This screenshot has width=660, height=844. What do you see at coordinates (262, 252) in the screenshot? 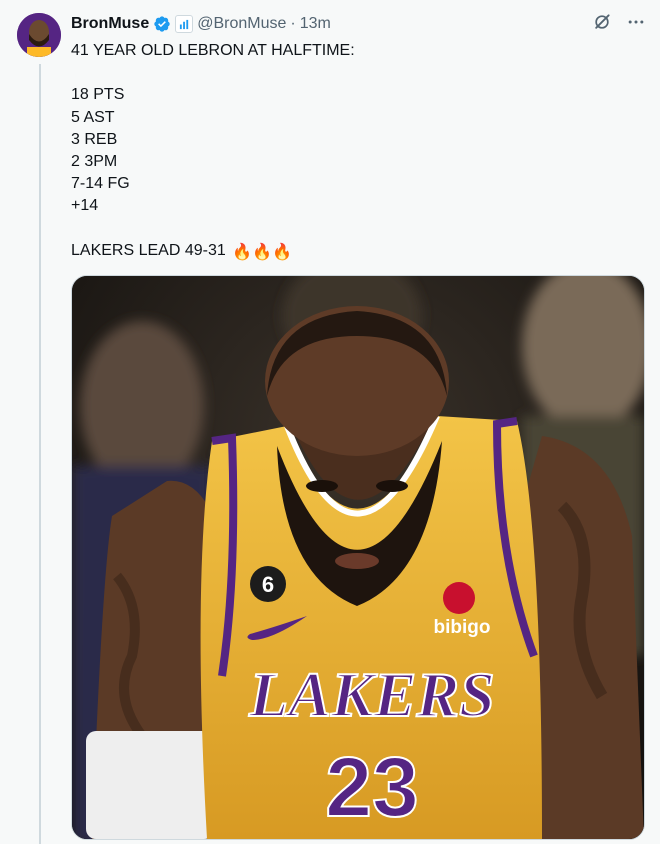
I see `fire-emoji: 🔥🔥🔥` at bounding box center [262, 252].